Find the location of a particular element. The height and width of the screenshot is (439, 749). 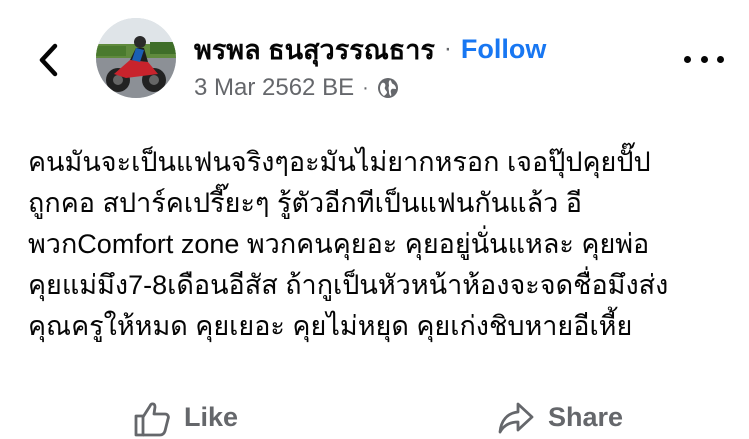

globe-icon is located at coordinates (387, 88).